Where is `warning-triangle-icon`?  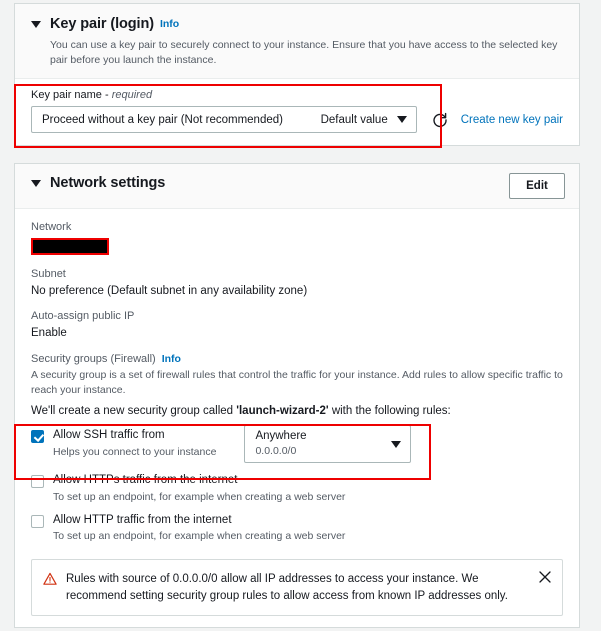
warning-triangle-icon is located at coordinates (50, 579).